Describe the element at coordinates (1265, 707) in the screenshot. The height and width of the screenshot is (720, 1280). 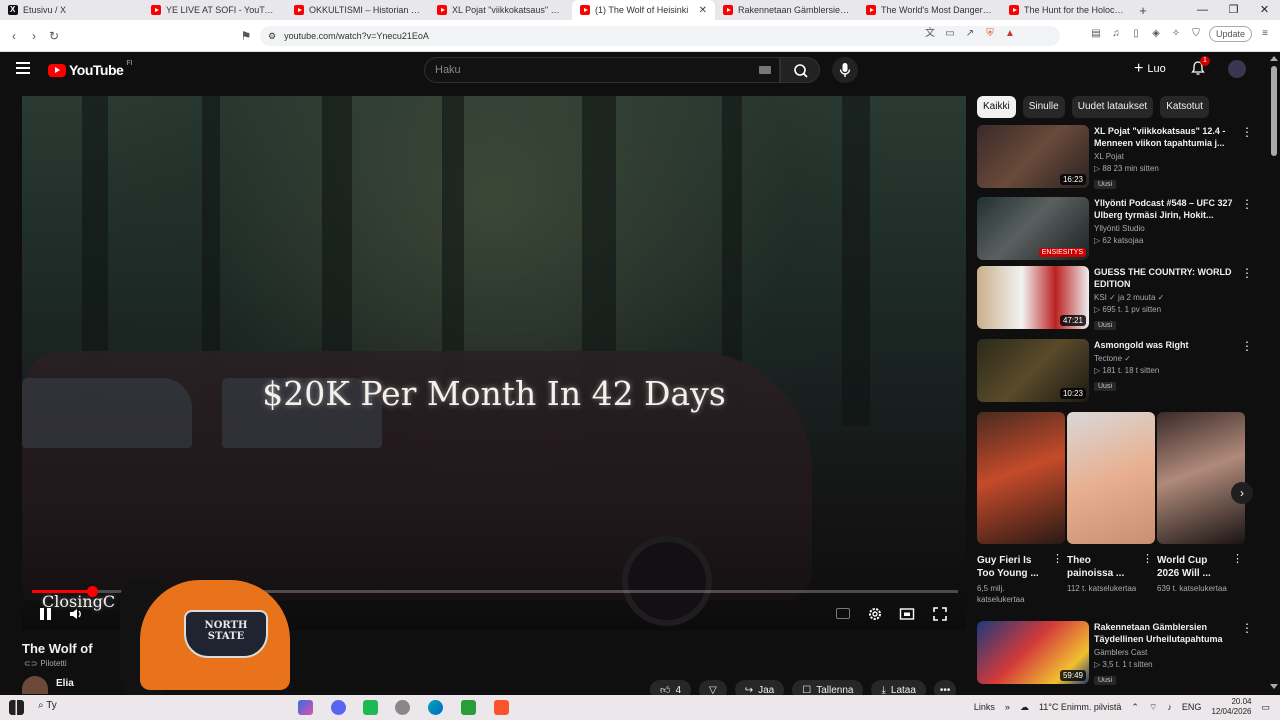
I see `notification-center-icon: ▭` at that location.